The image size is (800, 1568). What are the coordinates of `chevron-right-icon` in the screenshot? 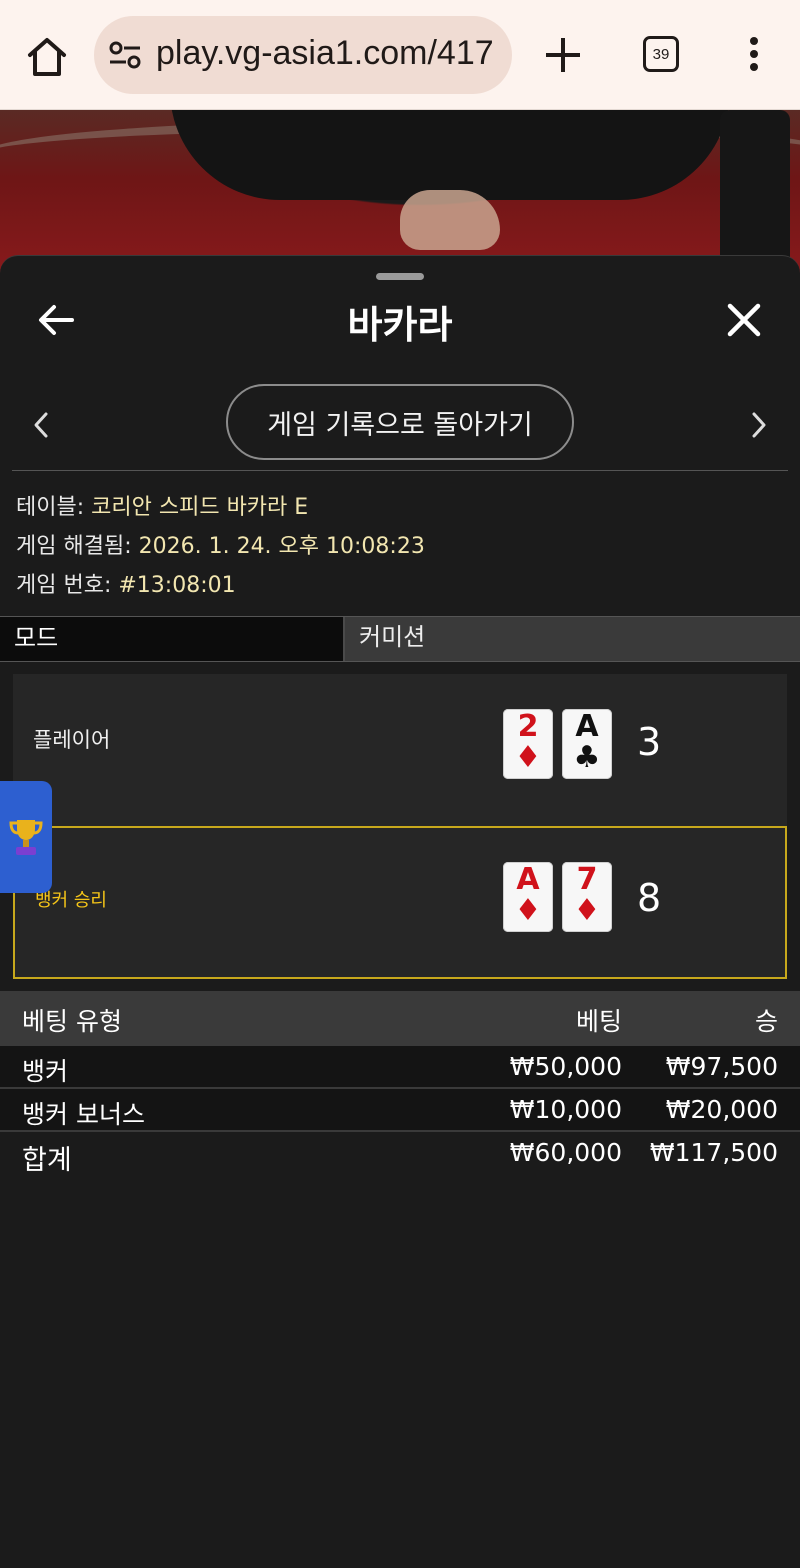 It's located at (759, 425).